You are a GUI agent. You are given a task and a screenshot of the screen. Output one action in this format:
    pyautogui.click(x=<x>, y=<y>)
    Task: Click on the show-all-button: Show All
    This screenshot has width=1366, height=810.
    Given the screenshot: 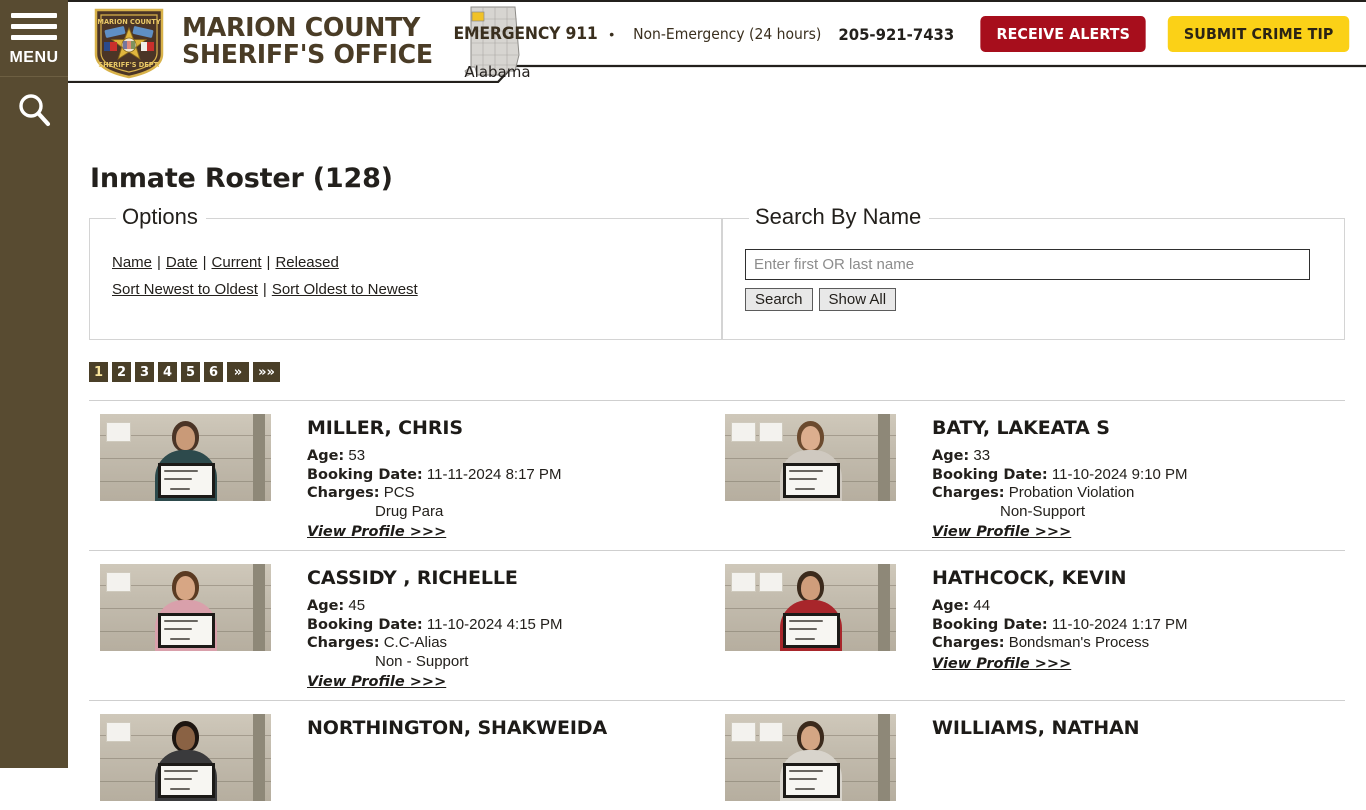 What is the action you would take?
    pyautogui.click(x=857, y=299)
    